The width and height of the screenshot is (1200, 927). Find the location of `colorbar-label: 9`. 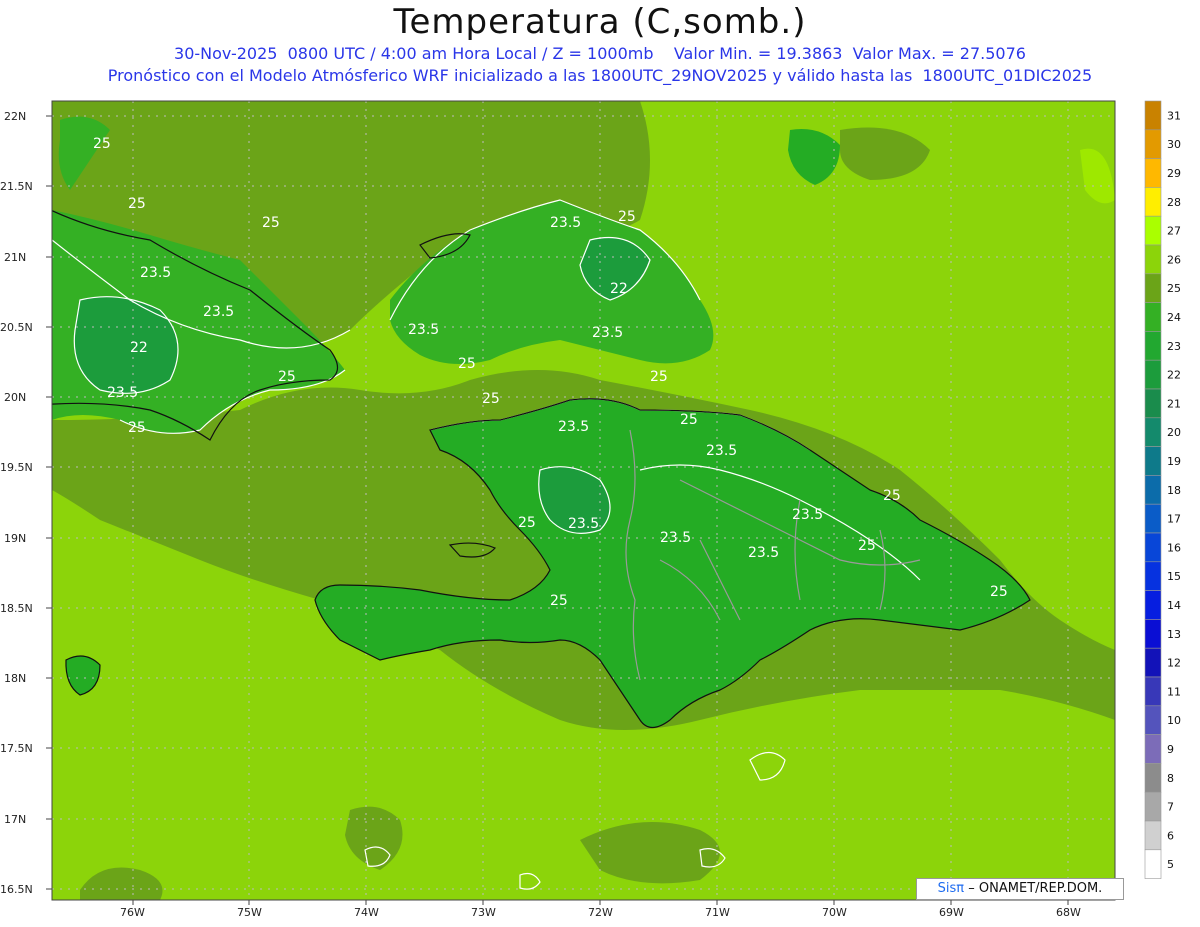

colorbar-label: 9 is located at coordinates (1170, 749).